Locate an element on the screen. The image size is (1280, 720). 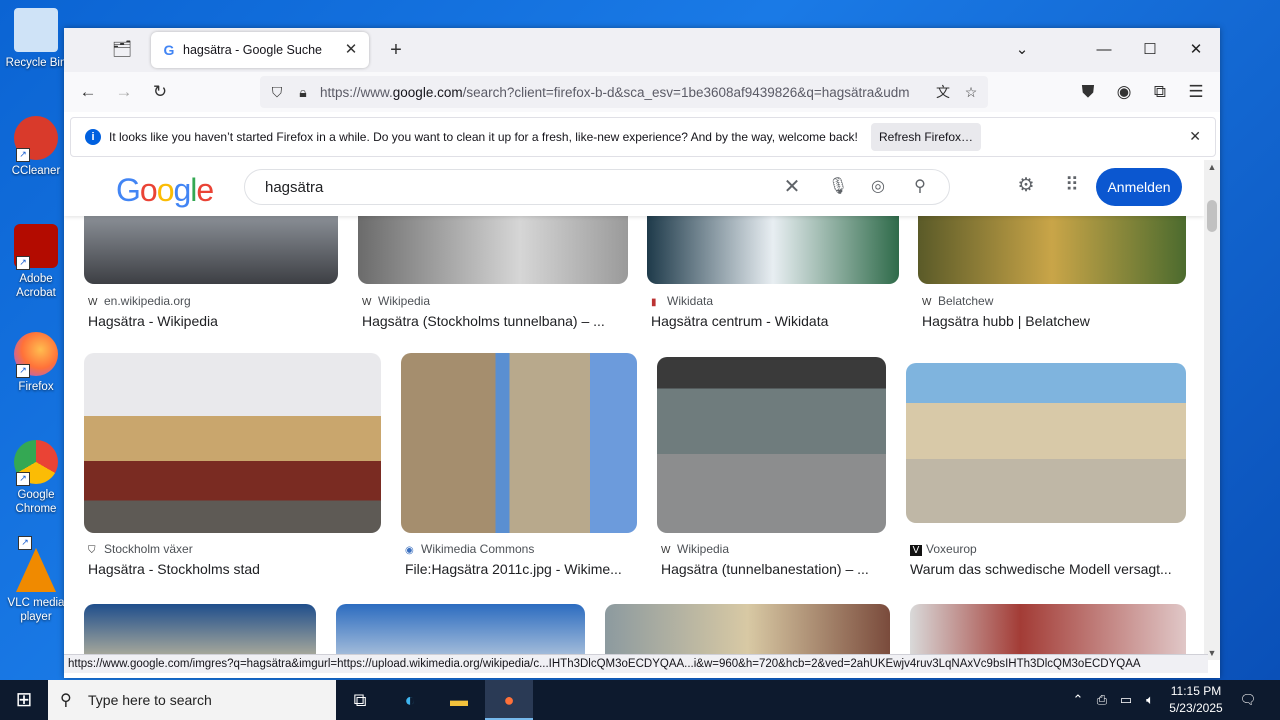
desktop-icon-vlc: ↗ VLC media player is located at coordinates (36, 580).